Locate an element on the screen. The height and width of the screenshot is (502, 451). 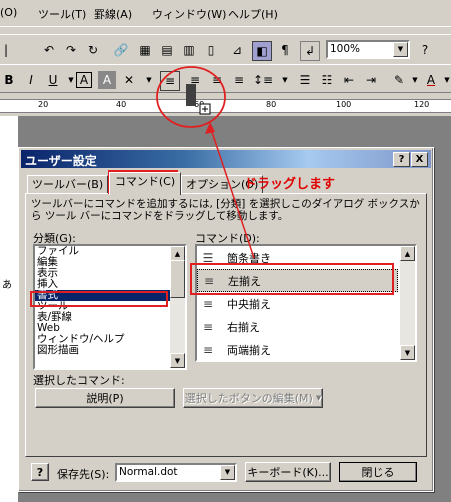
drag-cursor-icon is located at coordinates (191, 95).